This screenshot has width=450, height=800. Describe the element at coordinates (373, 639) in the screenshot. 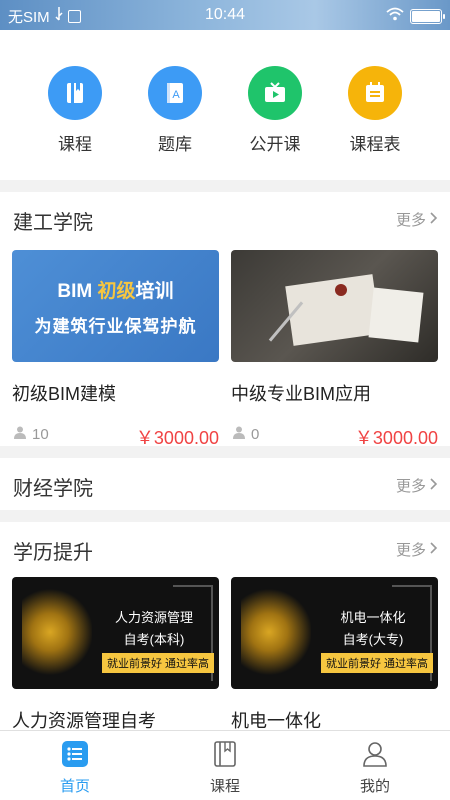

I see `banner-text: 自考(大专)` at that location.